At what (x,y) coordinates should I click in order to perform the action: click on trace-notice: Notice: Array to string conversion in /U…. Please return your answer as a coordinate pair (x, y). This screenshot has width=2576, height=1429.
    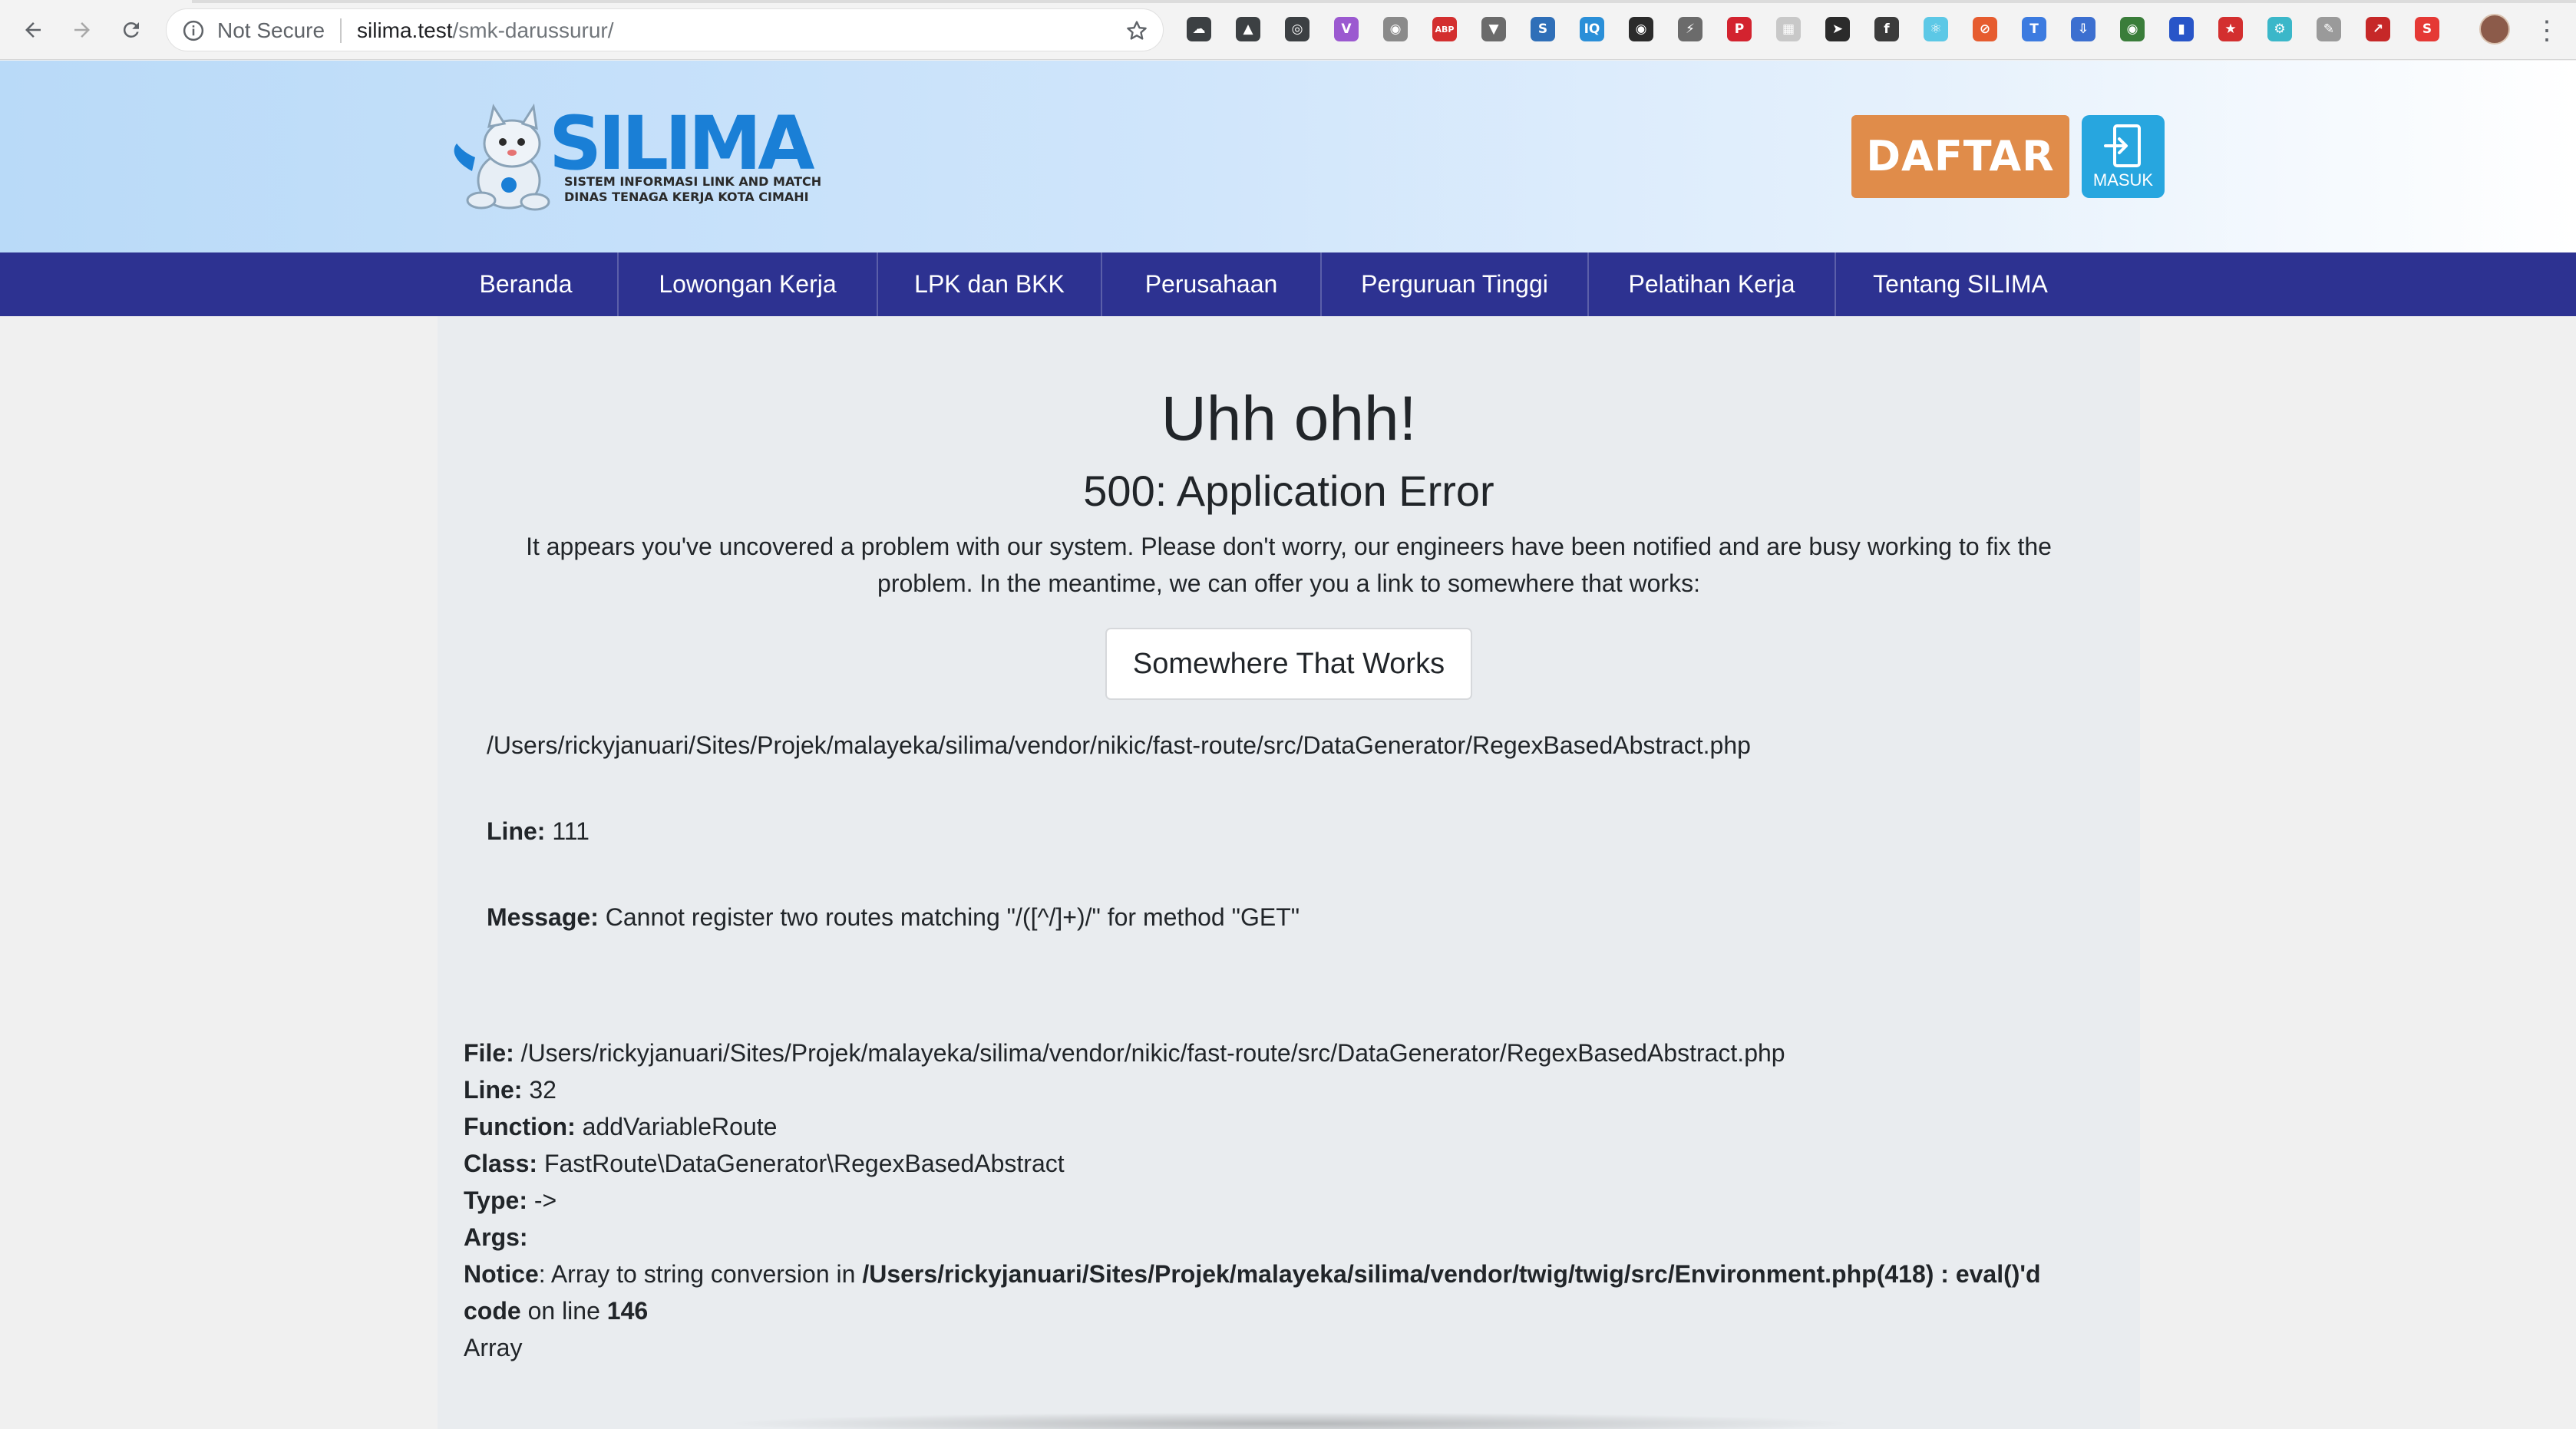
    Looking at the image, I should click on (1252, 1274).